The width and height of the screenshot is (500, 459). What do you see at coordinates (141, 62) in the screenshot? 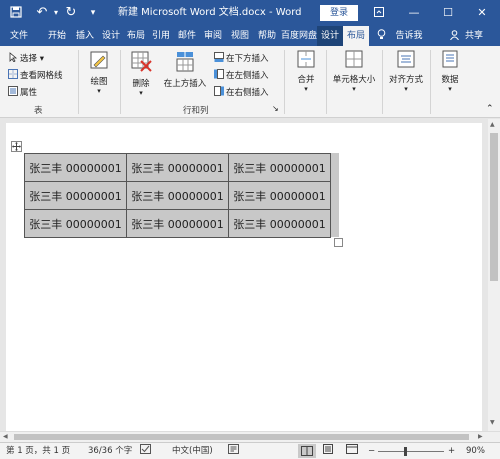
I see `delete-table-icon` at bounding box center [141, 62].